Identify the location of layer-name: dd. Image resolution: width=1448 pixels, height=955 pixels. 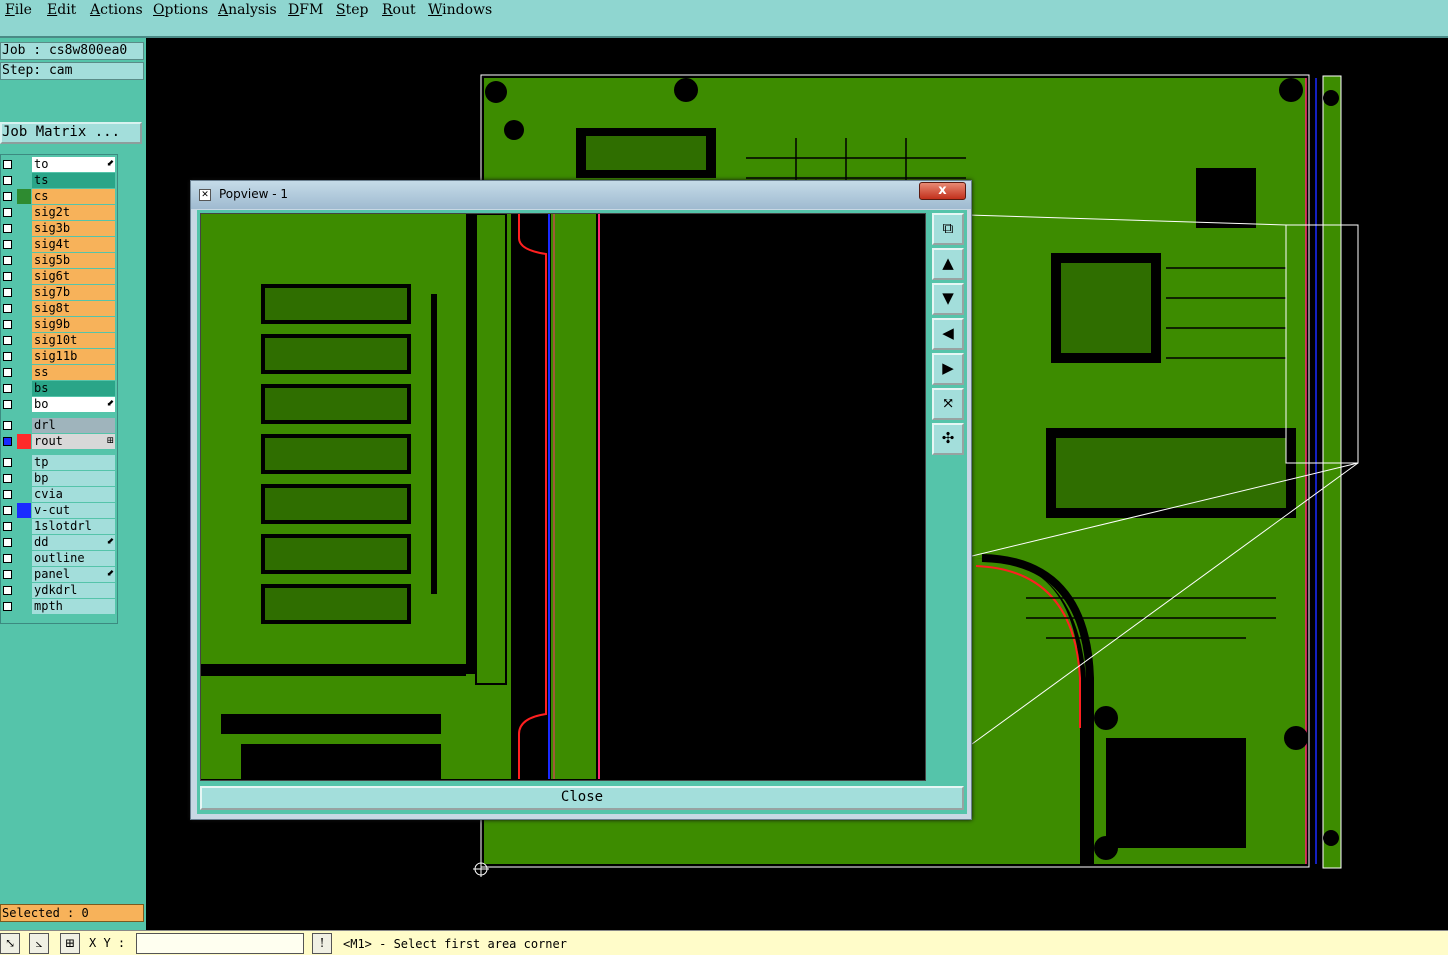
(73, 542).